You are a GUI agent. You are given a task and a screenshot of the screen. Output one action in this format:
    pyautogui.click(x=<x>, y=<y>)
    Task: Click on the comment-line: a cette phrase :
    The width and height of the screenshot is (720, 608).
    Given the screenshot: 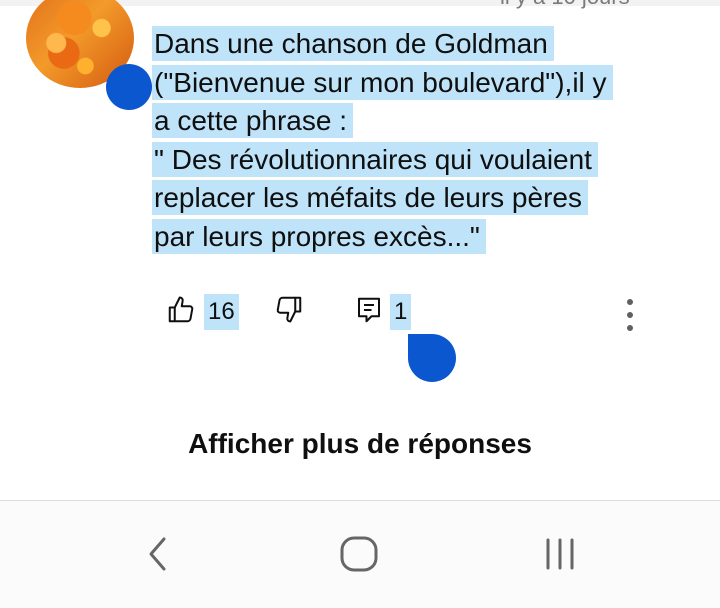 What is the action you would take?
    pyautogui.click(x=253, y=120)
    